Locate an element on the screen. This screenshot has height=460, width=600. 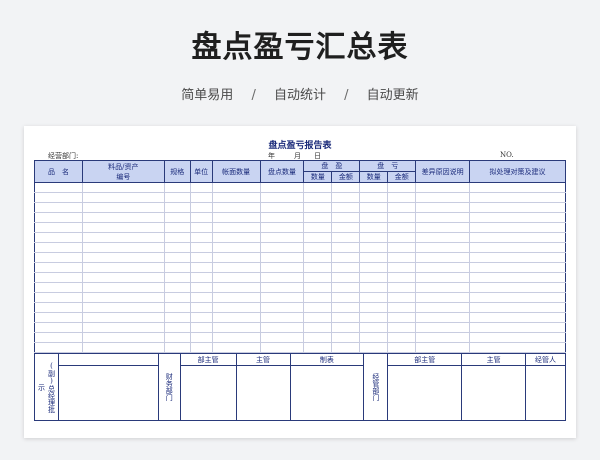
handler-signature is located at coordinates (545, 393).